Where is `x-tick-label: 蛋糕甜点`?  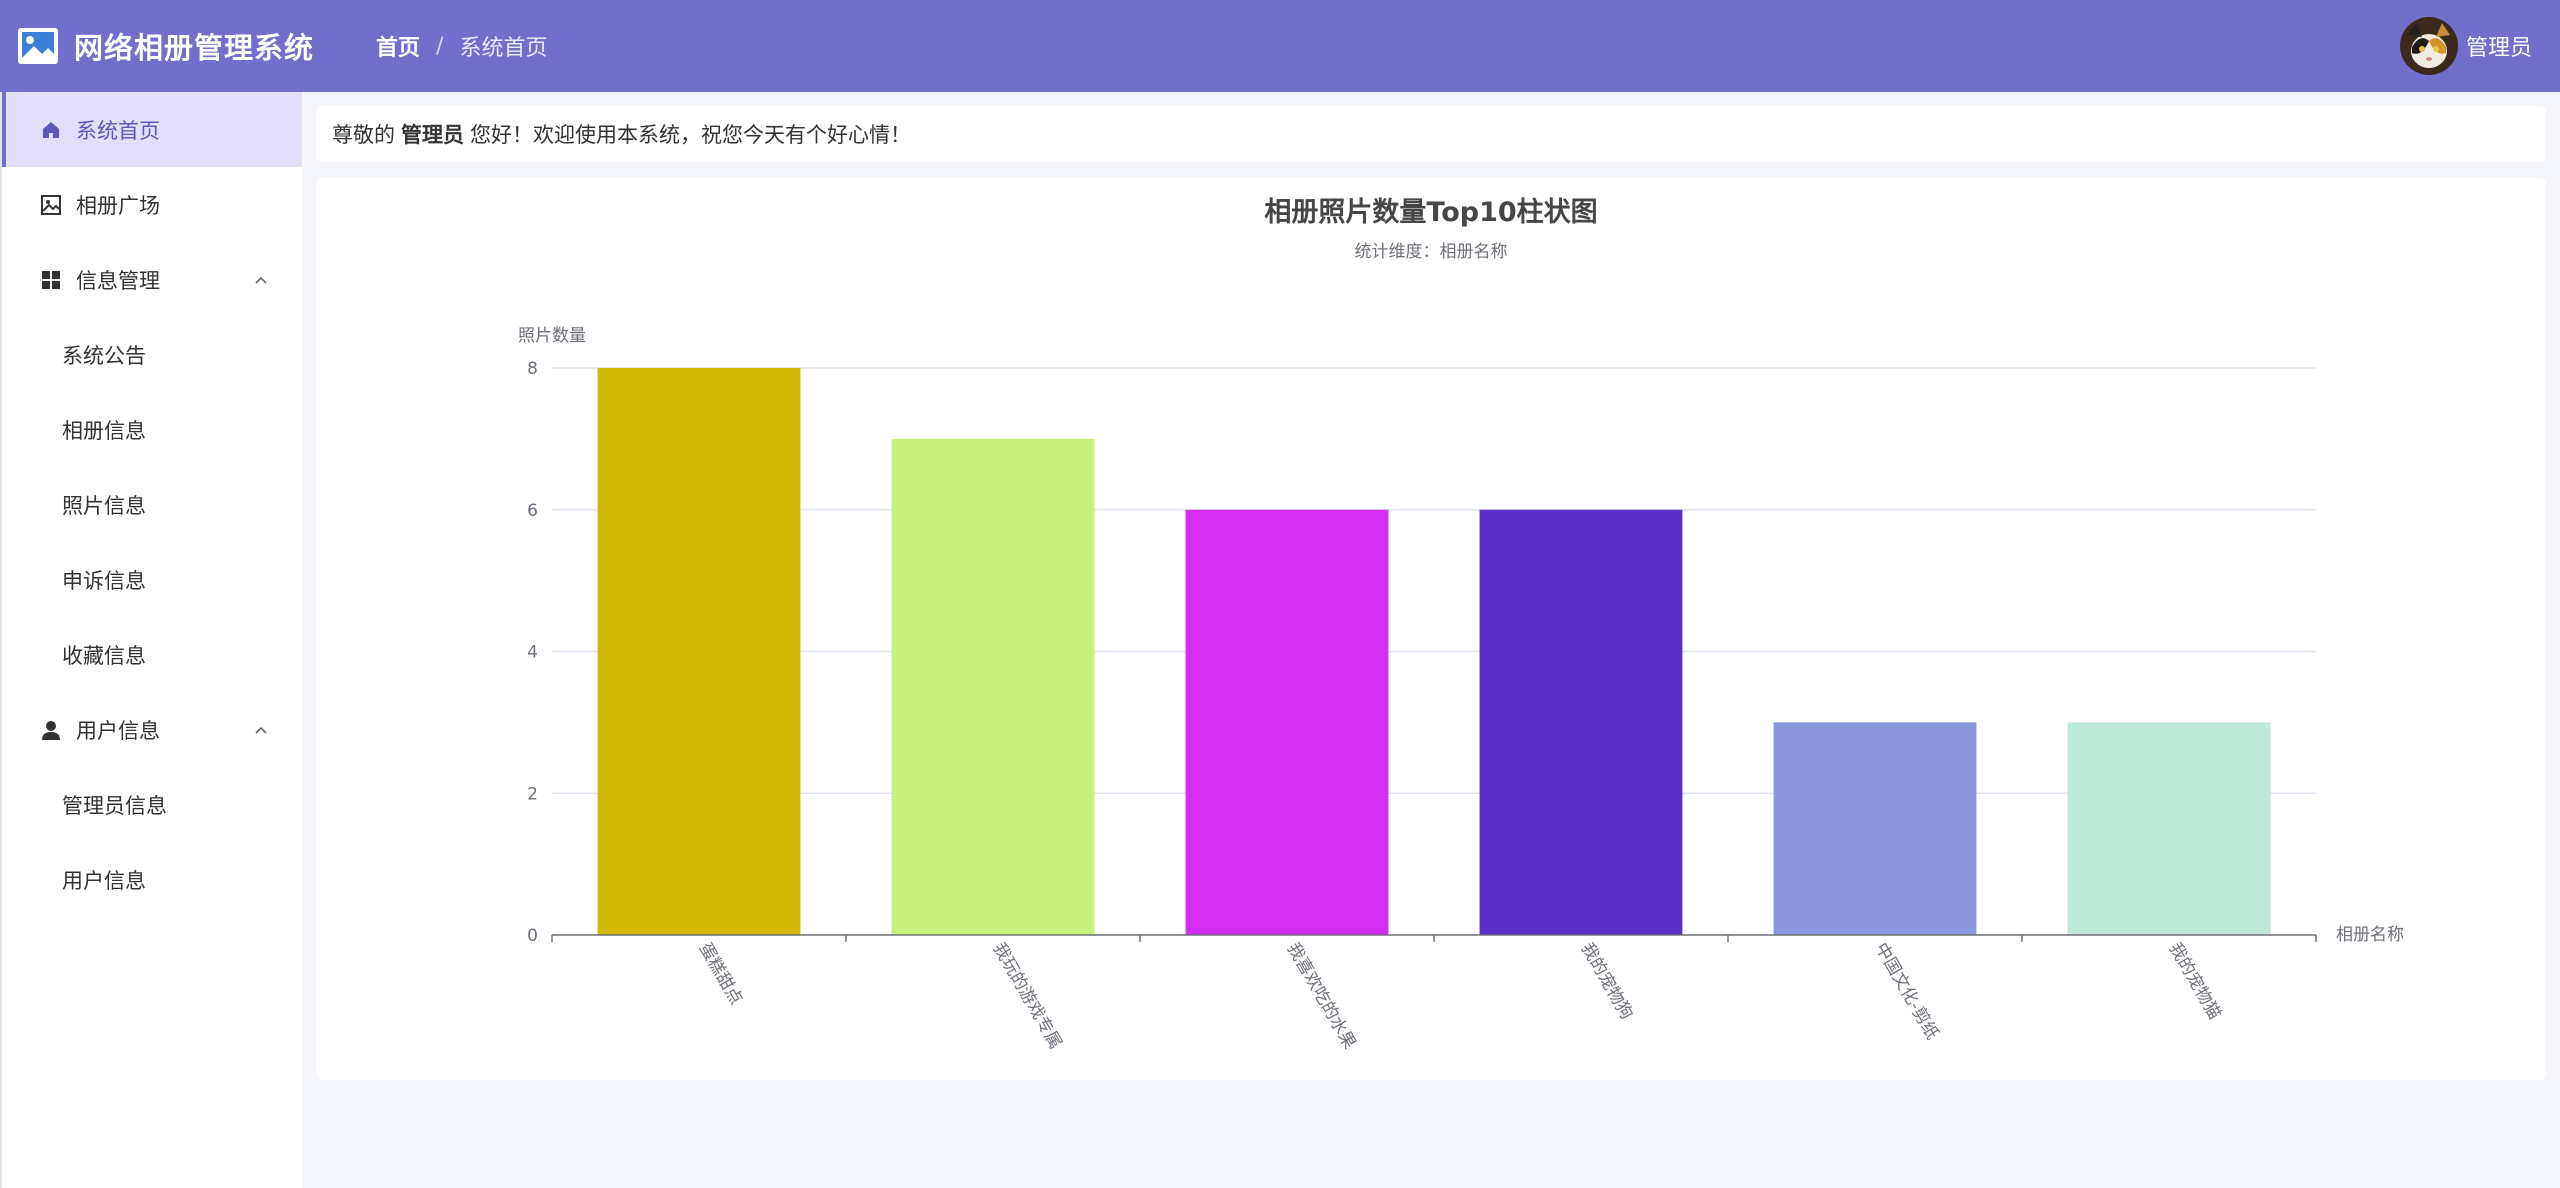
x-tick-label: 蛋糕甜点 is located at coordinates (720, 974).